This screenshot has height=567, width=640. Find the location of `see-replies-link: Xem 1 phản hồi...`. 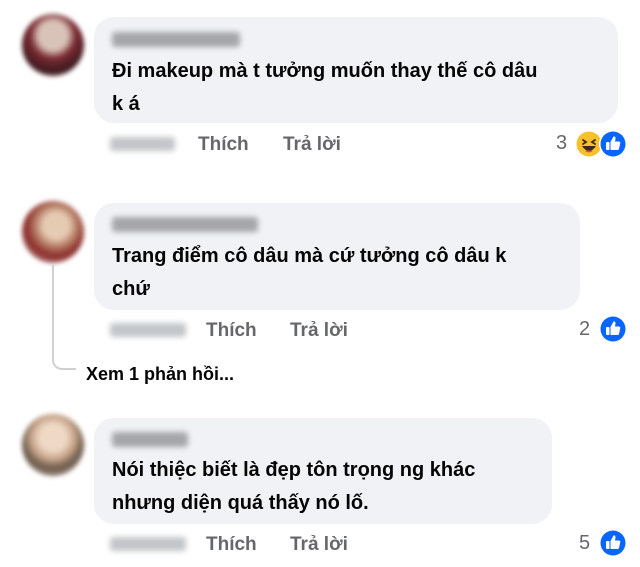

see-replies-link: Xem 1 phản hồi... is located at coordinates (160, 374).